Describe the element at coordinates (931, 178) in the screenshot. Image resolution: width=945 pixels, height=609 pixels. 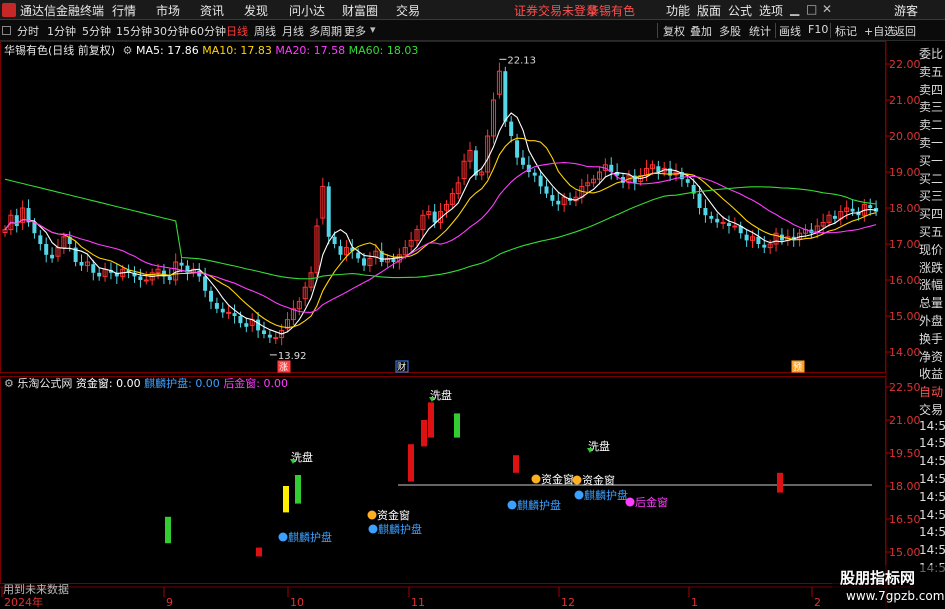
I see `quote-label: 买二` at that location.